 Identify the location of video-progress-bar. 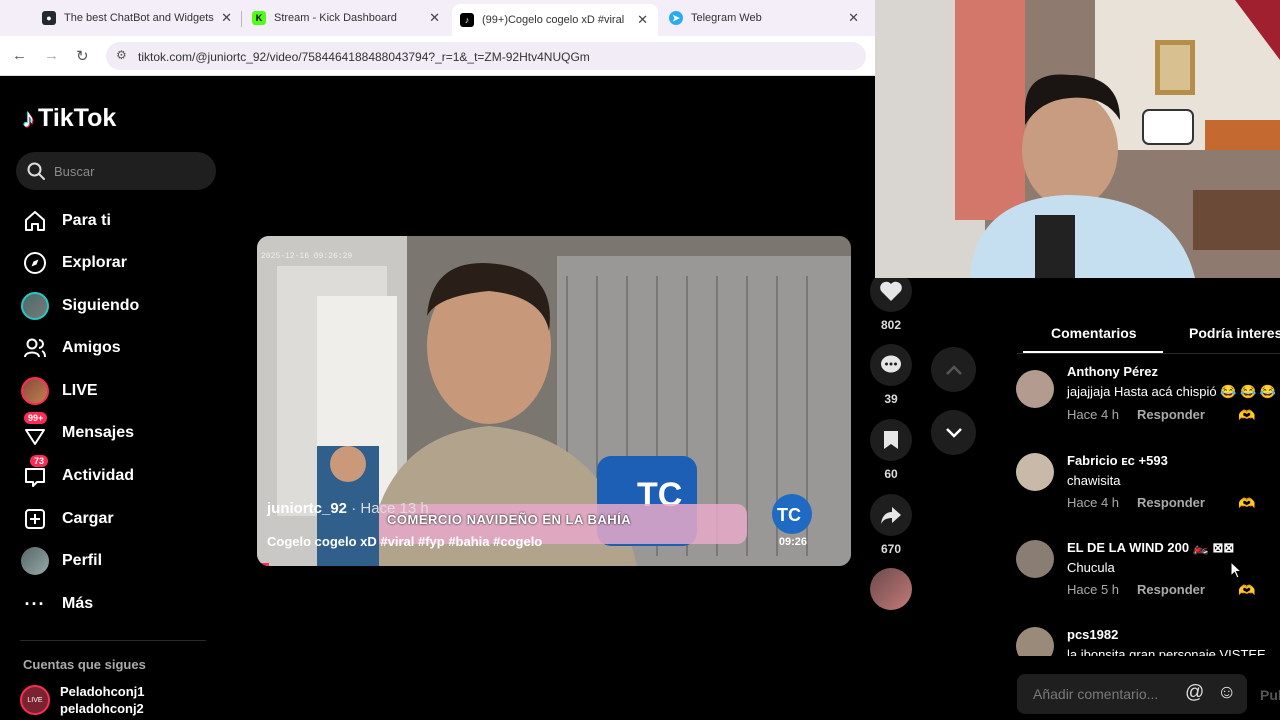
(263, 564).